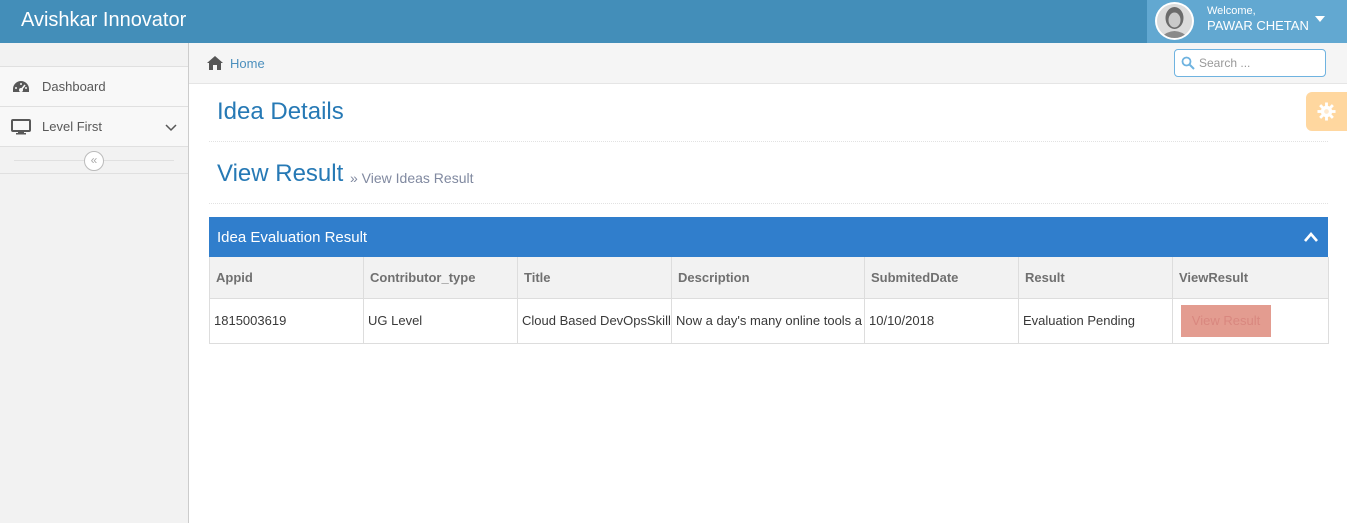 The height and width of the screenshot is (523, 1347). Describe the element at coordinates (1095, 278) in the screenshot. I see `column-header-result: Result` at that location.